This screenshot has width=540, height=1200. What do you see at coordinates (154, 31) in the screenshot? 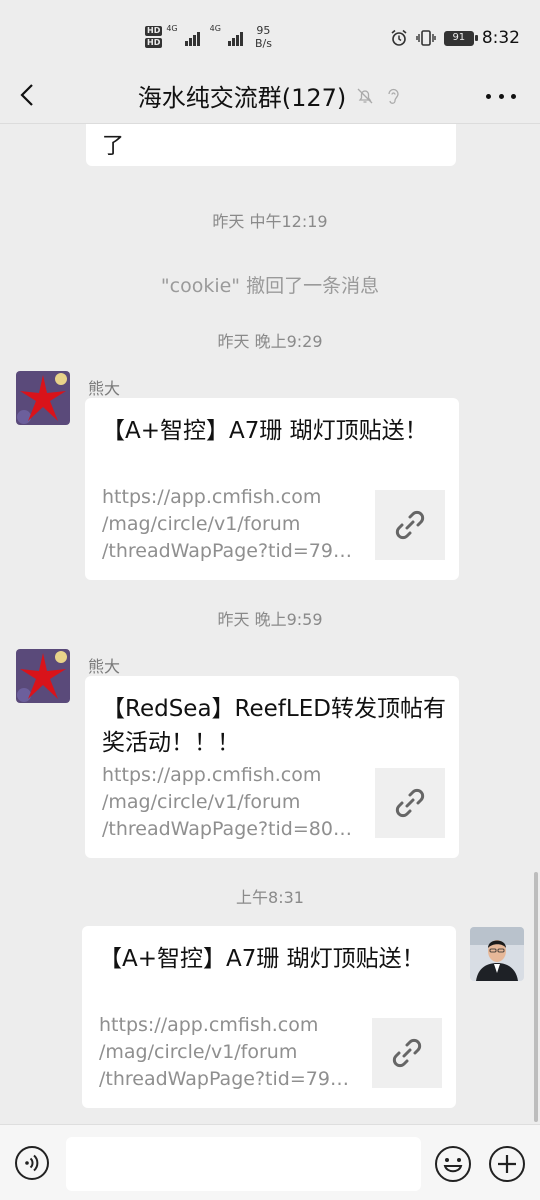
I see `hd-badge-1: HD` at bounding box center [154, 31].